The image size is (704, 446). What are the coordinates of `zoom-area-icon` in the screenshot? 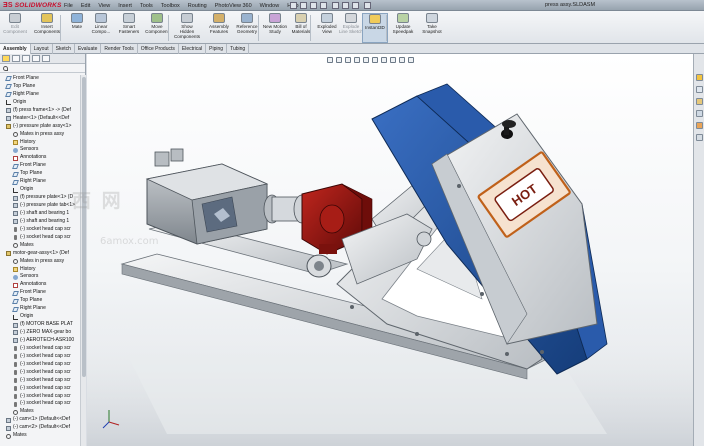 It's located at (339, 60).